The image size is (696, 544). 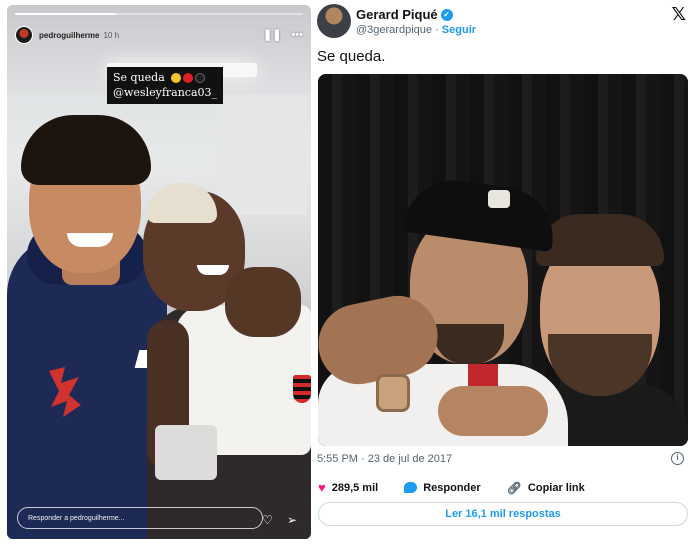 I want to click on post-text: Se queda., so click(x=351, y=56).